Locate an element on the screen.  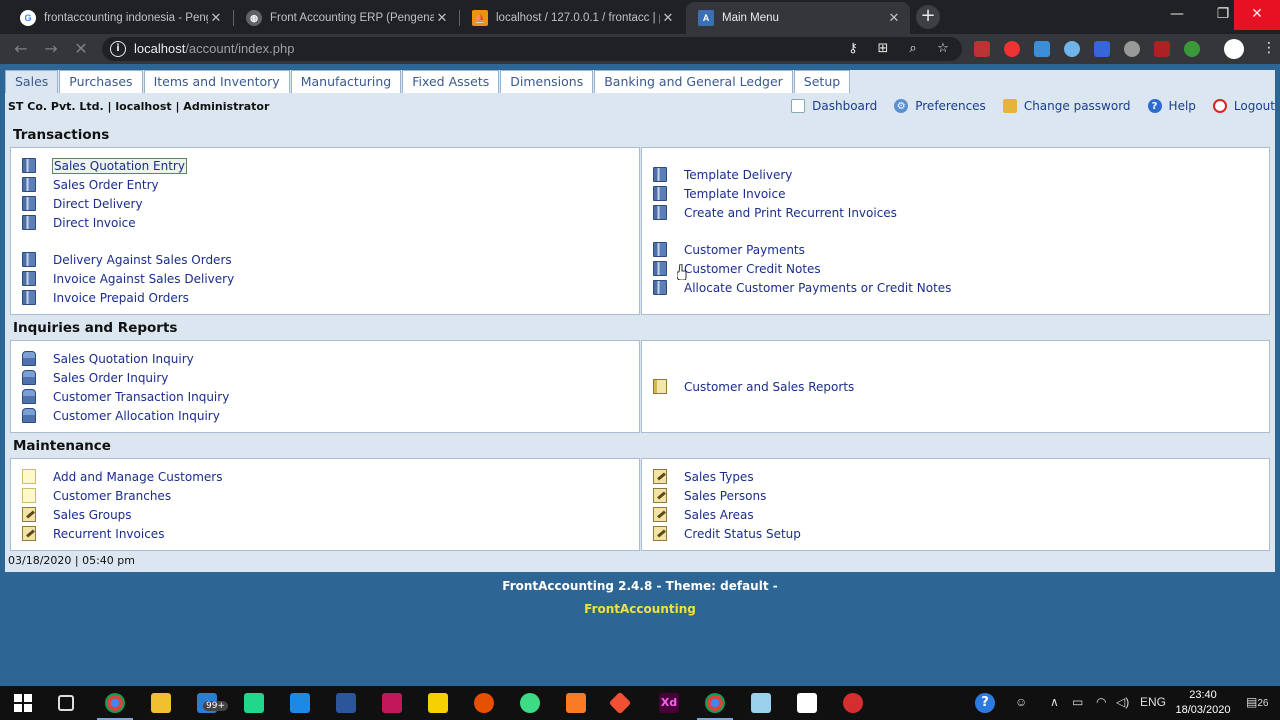
pdf-extension-icon is located at coordinates (982, 49).